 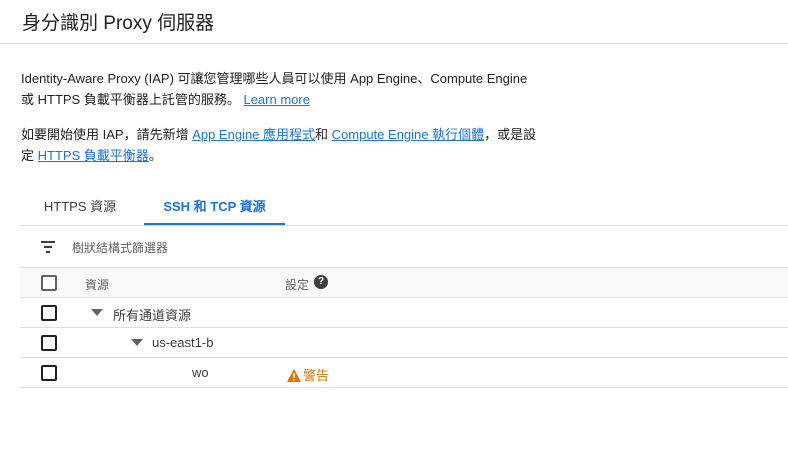 What do you see at coordinates (200, 372) in the screenshot?
I see `resource-name: wo` at bounding box center [200, 372].